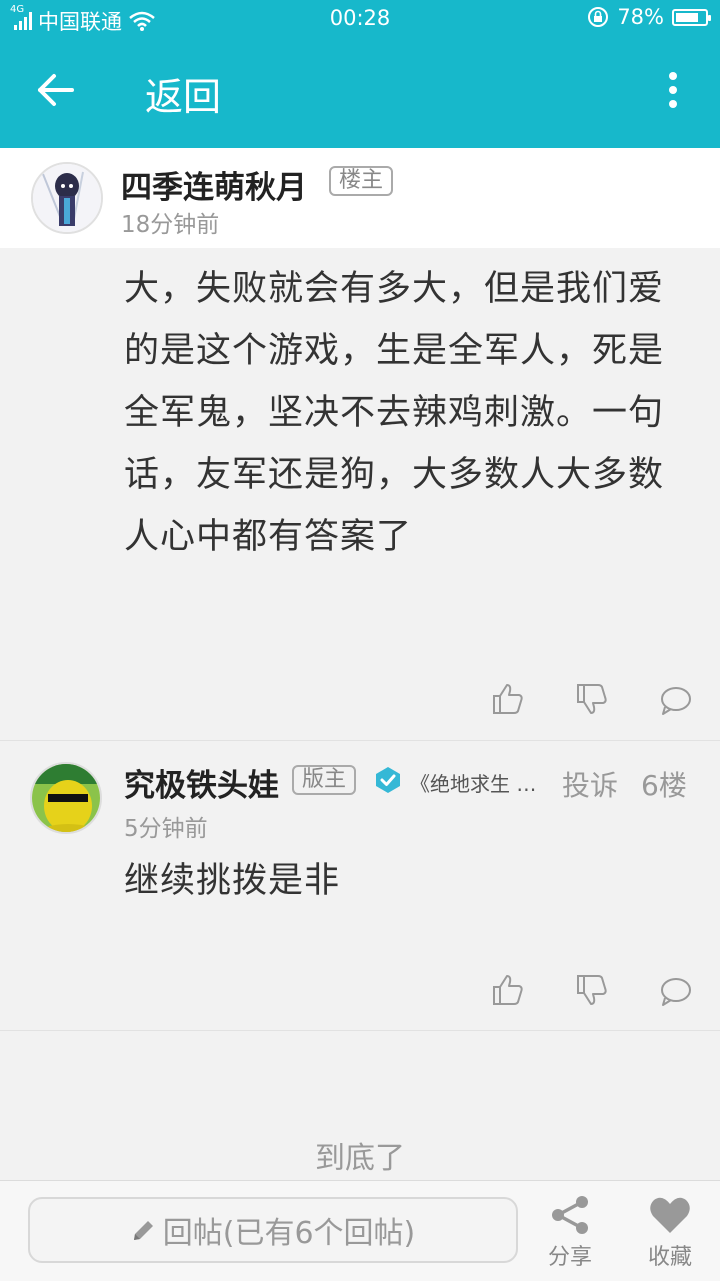  What do you see at coordinates (598, 17) in the screenshot?
I see `rotation-lock-icon` at bounding box center [598, 17].